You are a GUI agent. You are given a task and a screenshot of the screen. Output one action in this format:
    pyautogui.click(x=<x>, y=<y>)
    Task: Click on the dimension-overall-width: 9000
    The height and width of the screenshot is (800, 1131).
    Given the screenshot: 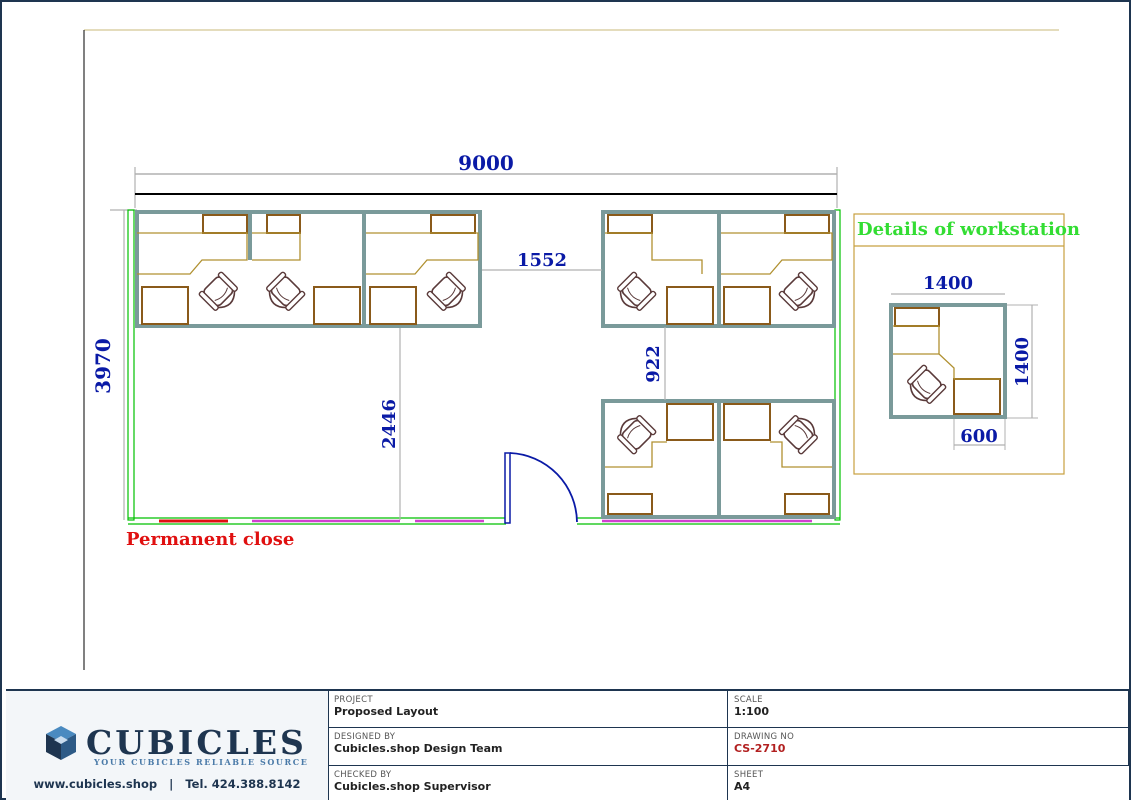 What is the action you would take?
    pyautogui.click(x=486, y=179)
    